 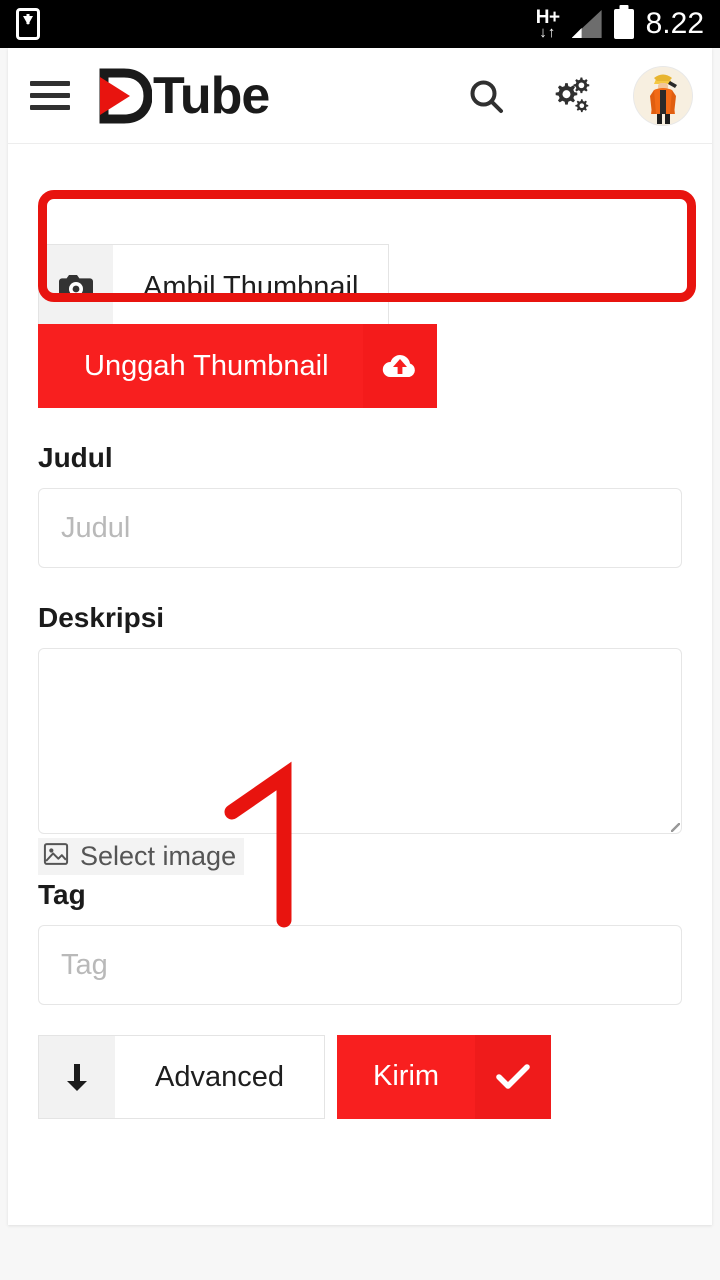 I want to click on upload-thumbnail-button: Unggah Thumbnail, so click(x=237, y=366).